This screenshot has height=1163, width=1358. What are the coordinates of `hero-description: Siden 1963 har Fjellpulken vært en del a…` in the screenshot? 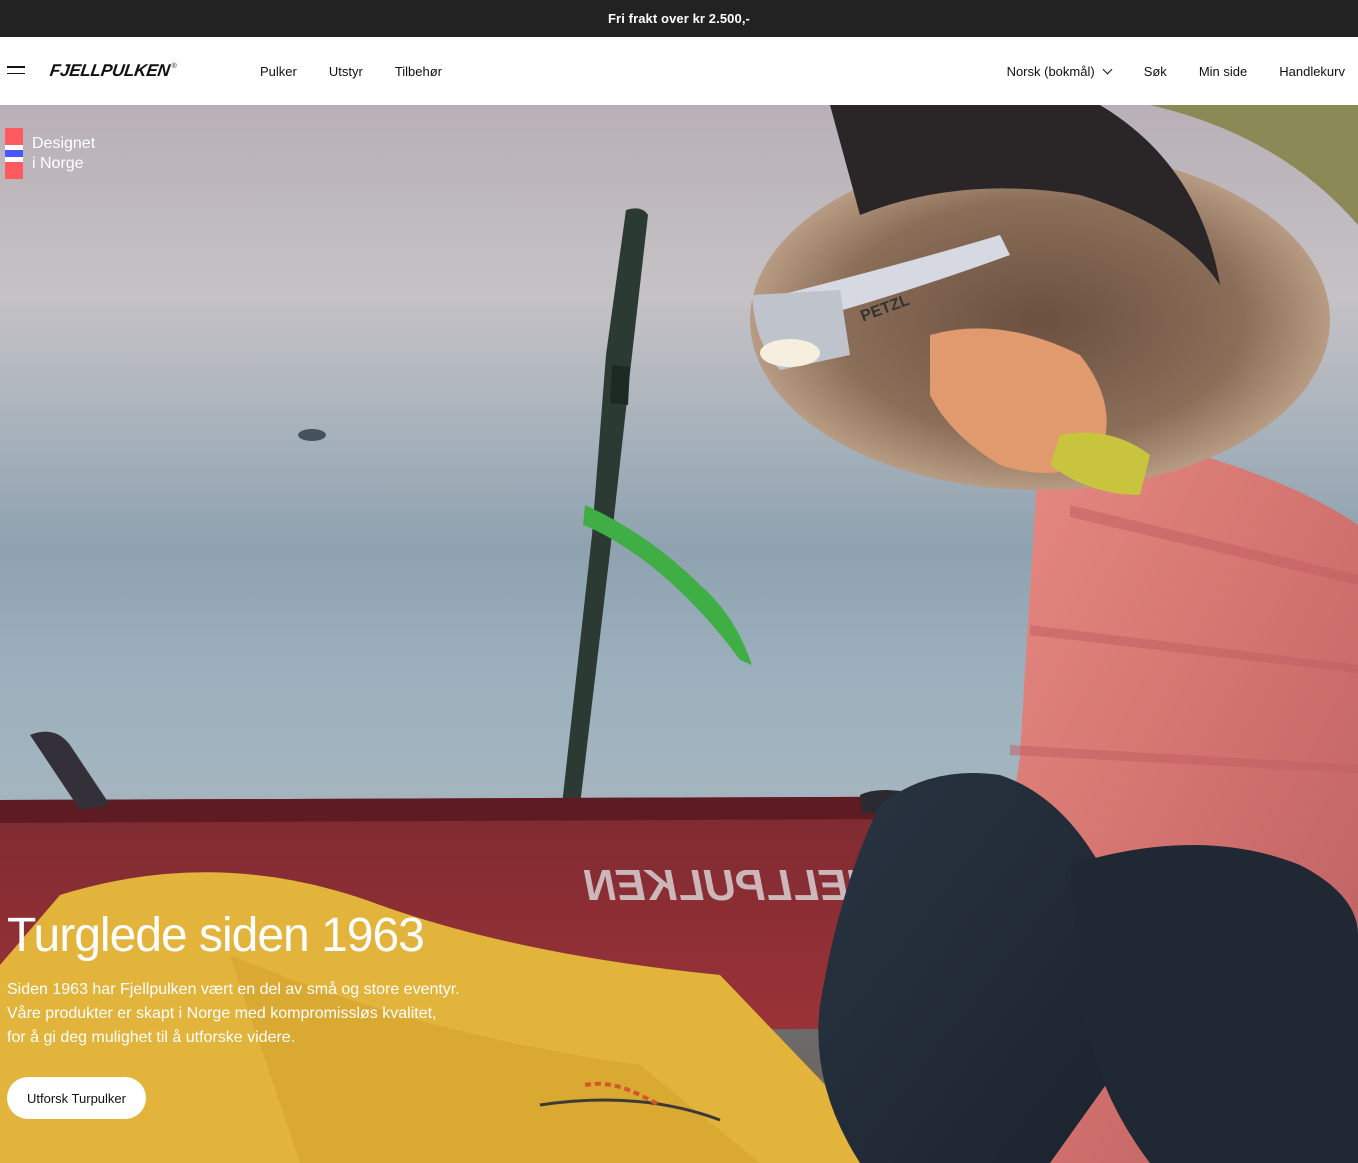 It's located at (257, 1014).